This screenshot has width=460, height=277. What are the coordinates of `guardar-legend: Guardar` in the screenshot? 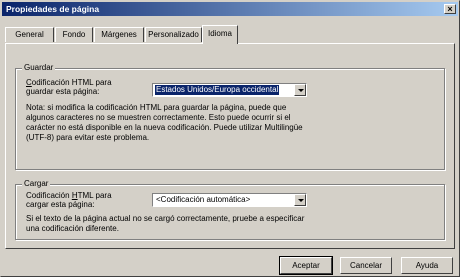 It's located at (39, 67).